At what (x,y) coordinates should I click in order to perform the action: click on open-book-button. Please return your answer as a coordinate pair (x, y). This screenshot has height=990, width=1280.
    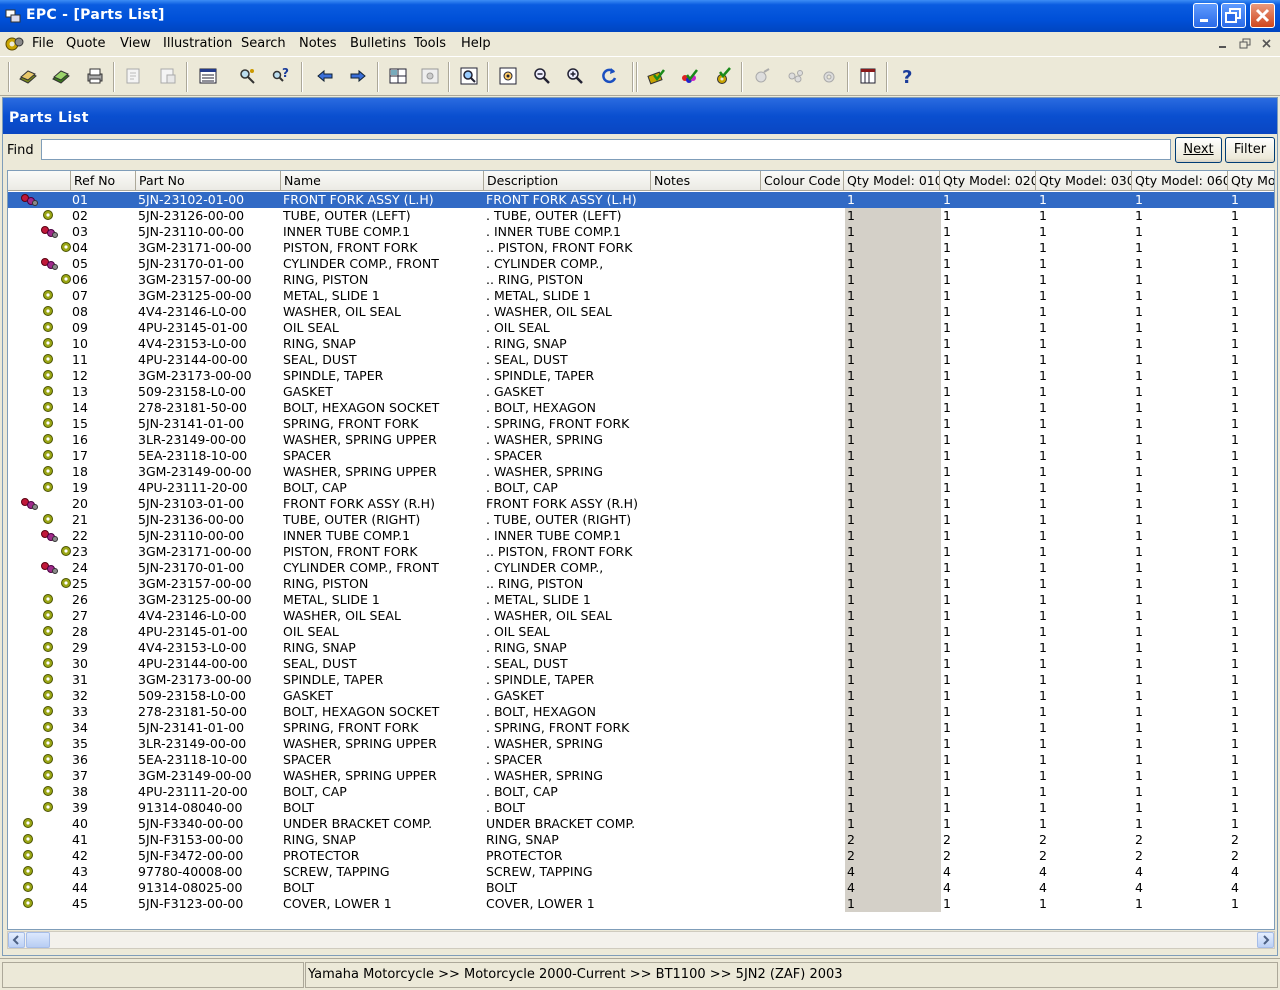
    Looking at the image, I should click on (61, 76).